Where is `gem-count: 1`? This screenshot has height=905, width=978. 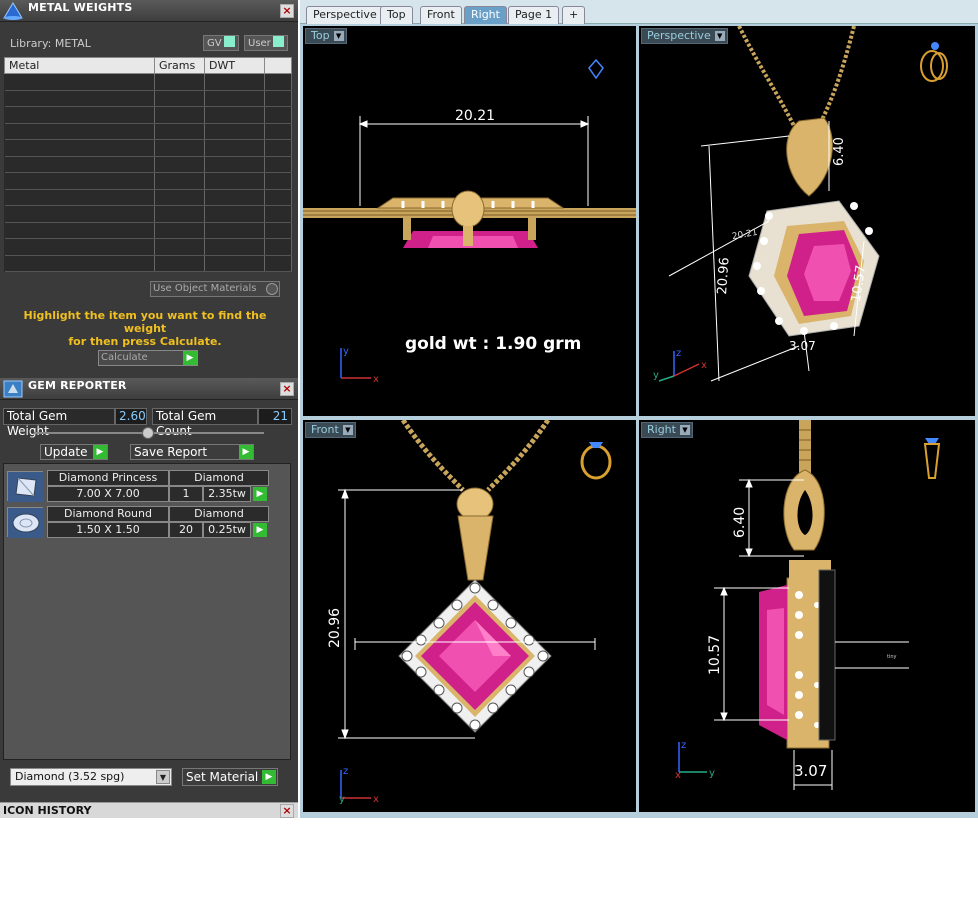 gem-count: 1 is located at coordinates (186, 494).